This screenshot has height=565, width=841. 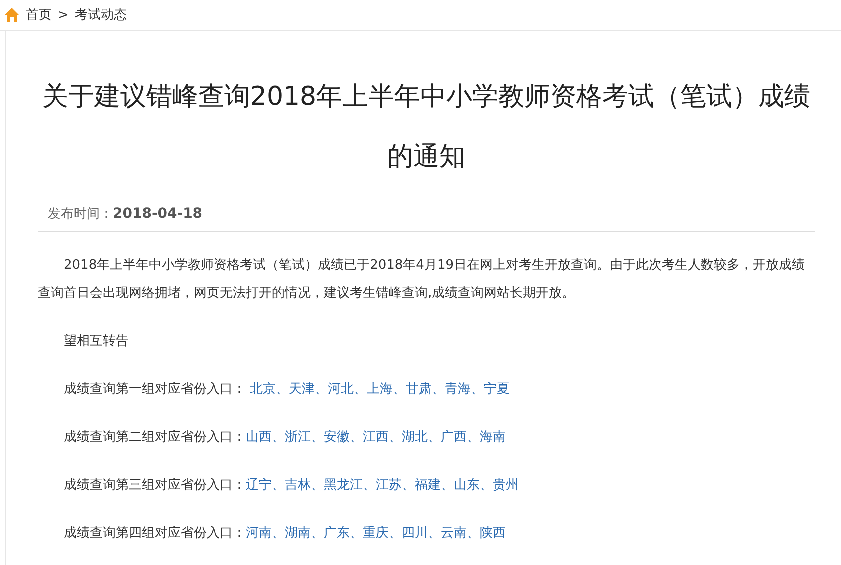 What do you see at coordinates (382, 485) in the screenshot?
I see `province-links: 辽宁、吉林、黑龙江、江苏、福建、山东、贵州` at bounding box center [382, 485].